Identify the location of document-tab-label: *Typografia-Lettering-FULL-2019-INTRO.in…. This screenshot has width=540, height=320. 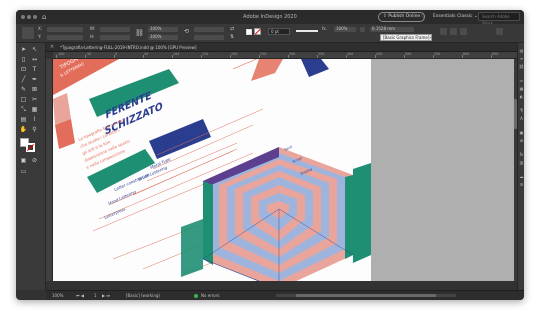
(128, 47).